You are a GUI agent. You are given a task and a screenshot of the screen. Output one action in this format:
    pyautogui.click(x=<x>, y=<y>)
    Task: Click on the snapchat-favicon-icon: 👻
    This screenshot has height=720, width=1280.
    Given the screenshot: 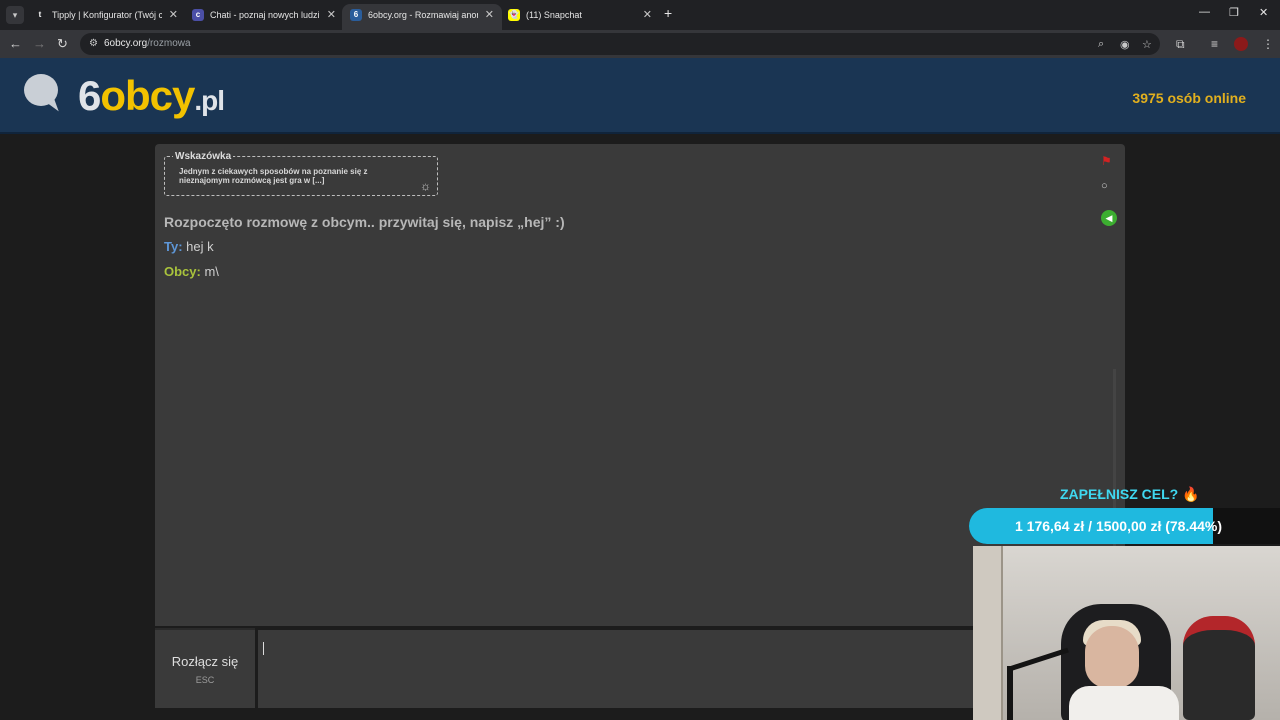 What is the action you would take?
    pyautogui.click(x=514, y=15)
    